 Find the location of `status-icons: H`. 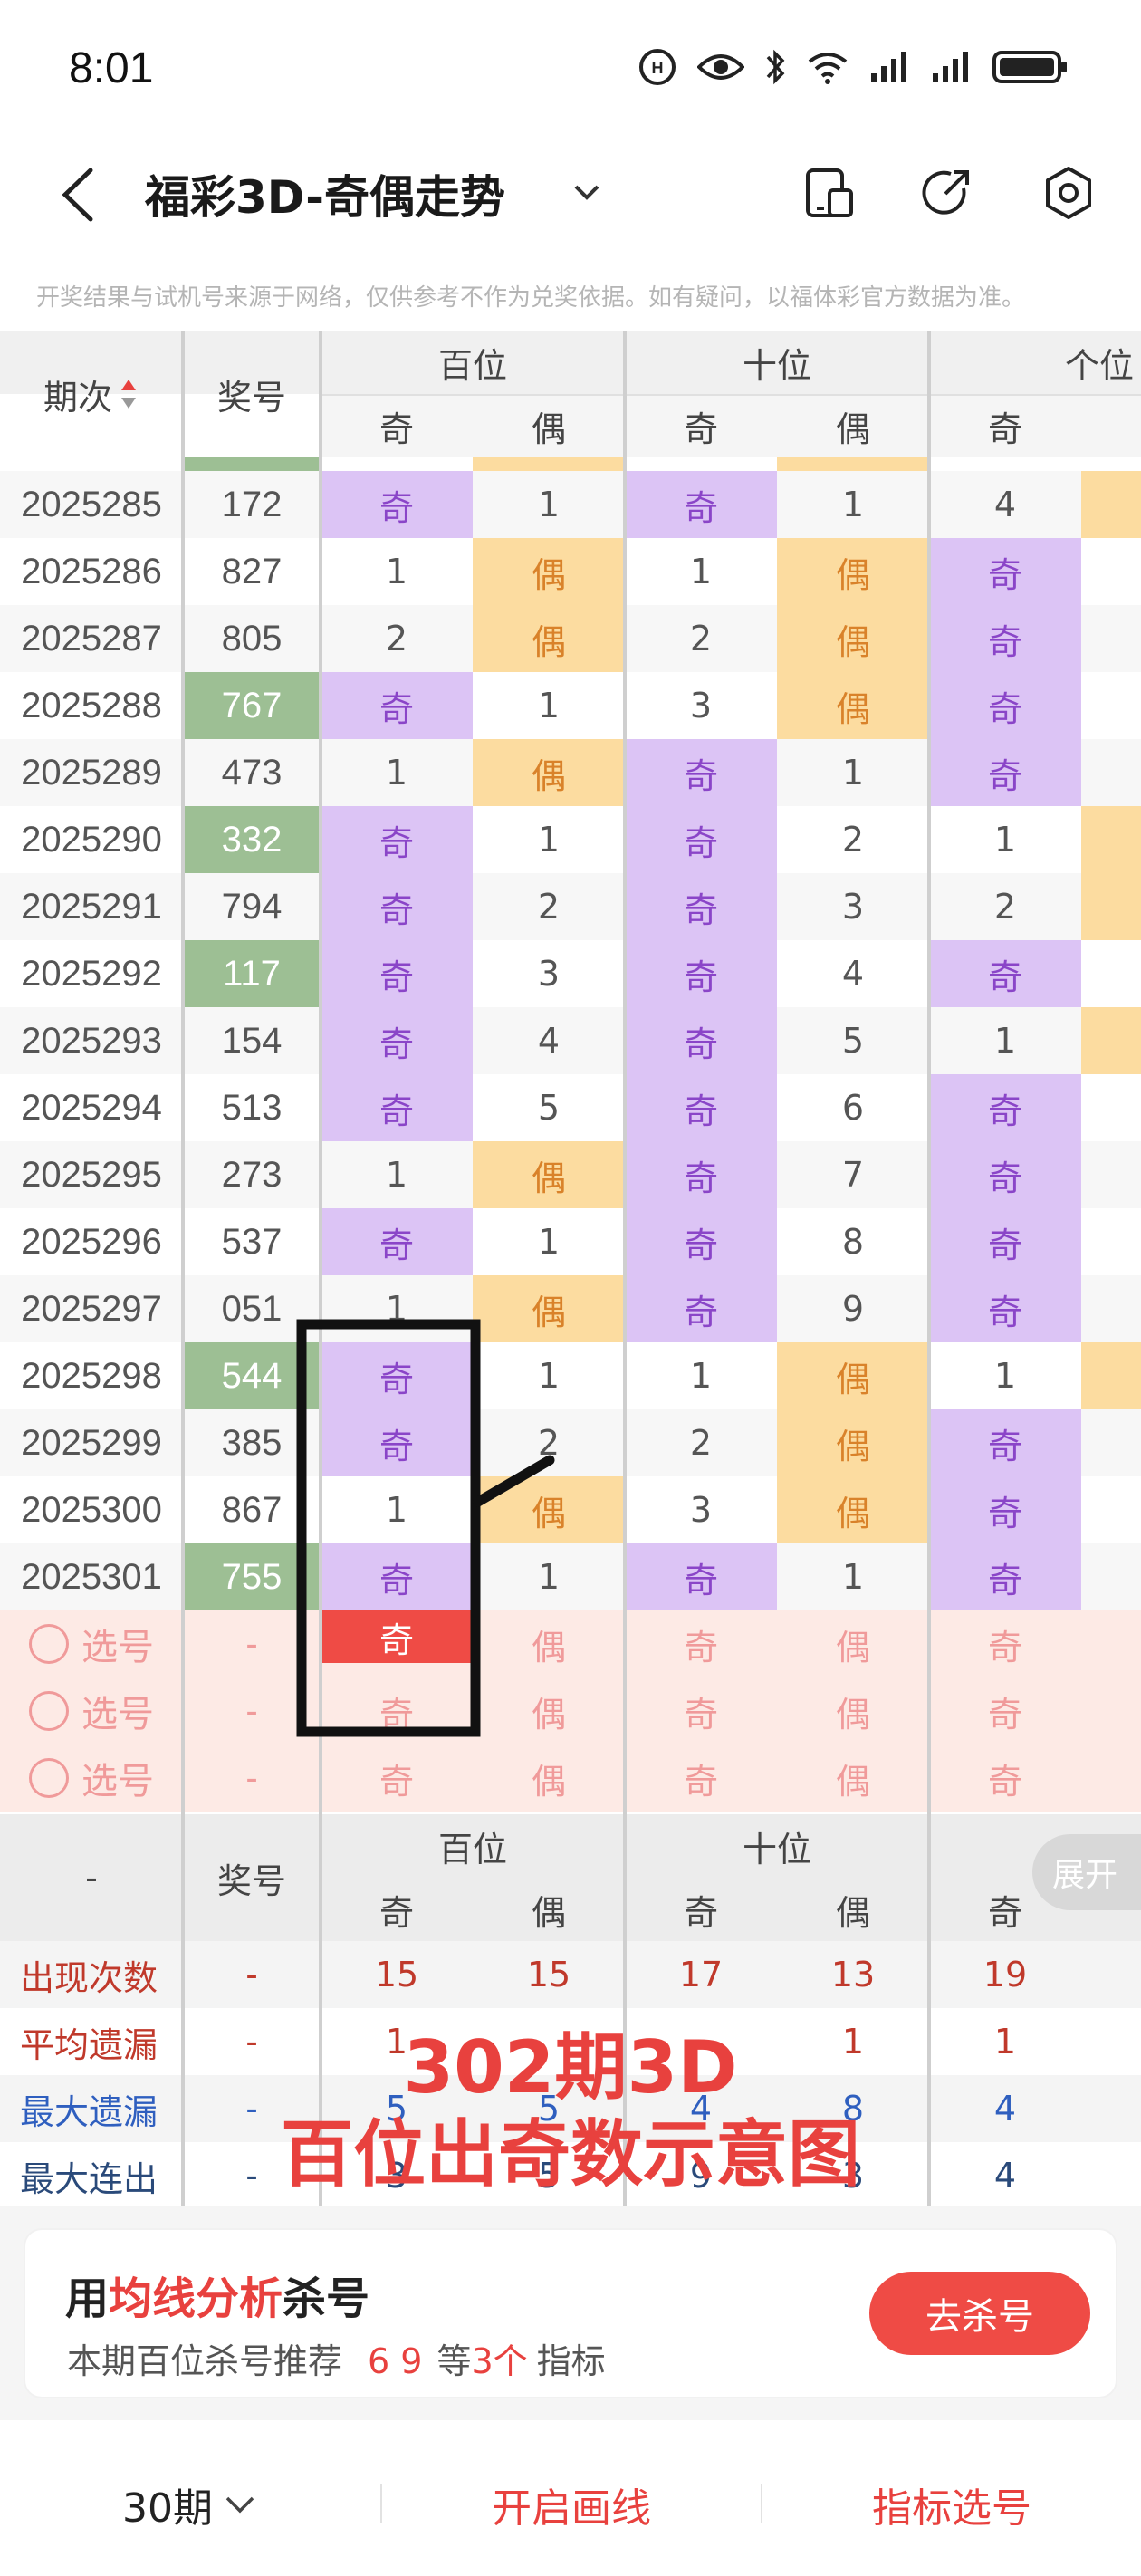

status-icons: H is located at coordinates (854, 69).